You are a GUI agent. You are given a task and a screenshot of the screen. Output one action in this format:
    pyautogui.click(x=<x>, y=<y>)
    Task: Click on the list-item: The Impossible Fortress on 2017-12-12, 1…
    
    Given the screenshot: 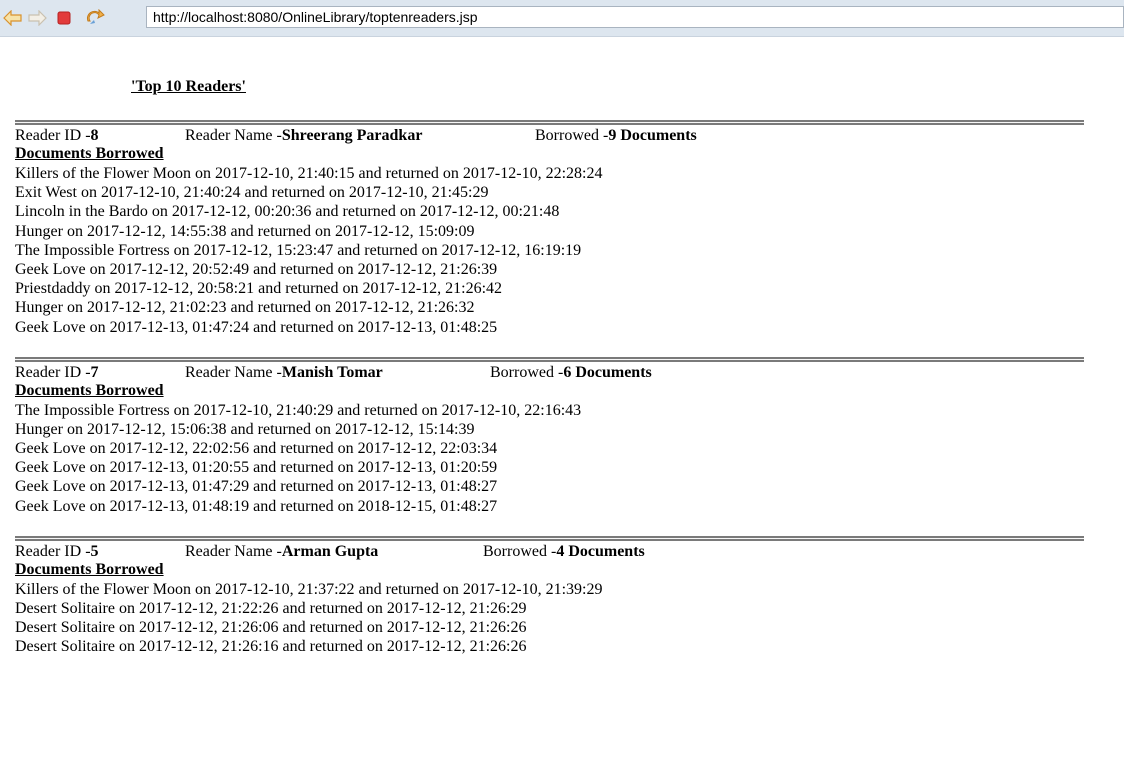 What is the action you would take?
    pyautogui.click(x=298, y=250)
    